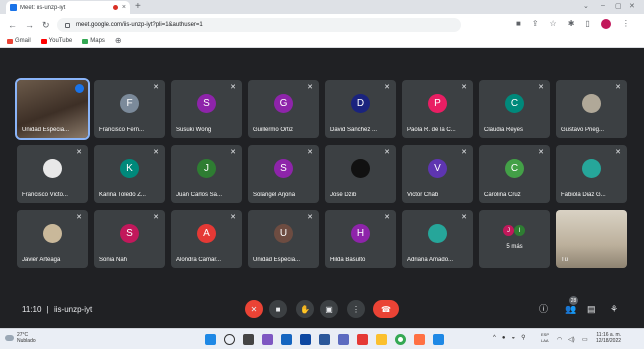 This screenshot has width=644, height=349. I want to click on sidepanel-icon: ▯, so click(587, 24).